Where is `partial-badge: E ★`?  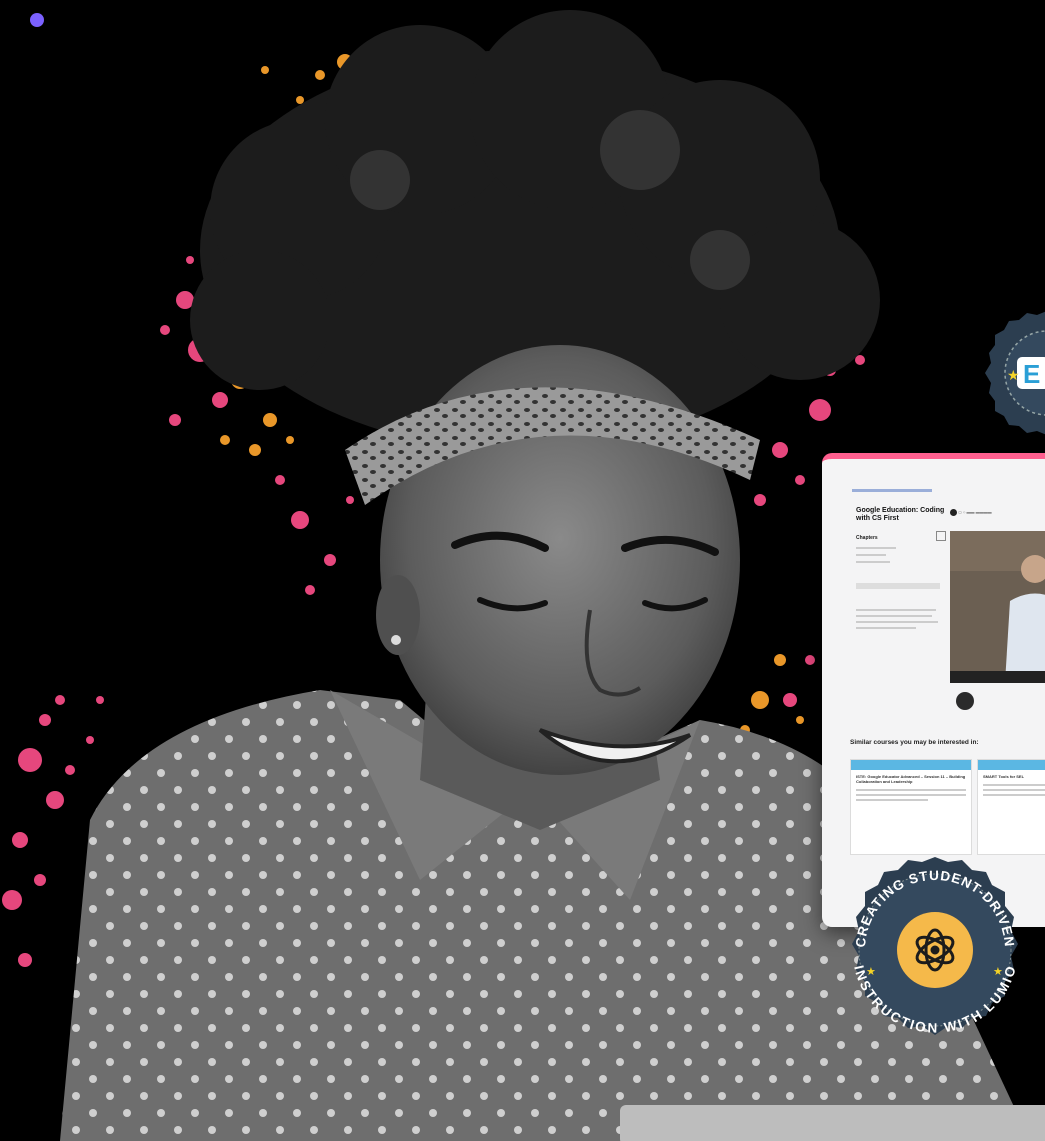 partial-badge: E ★ is located at coordinates (1015, 373).